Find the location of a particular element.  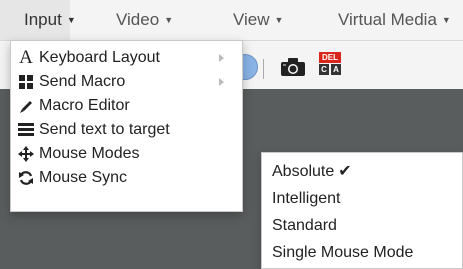

refresh-icon is located at coordinates (26, 178).